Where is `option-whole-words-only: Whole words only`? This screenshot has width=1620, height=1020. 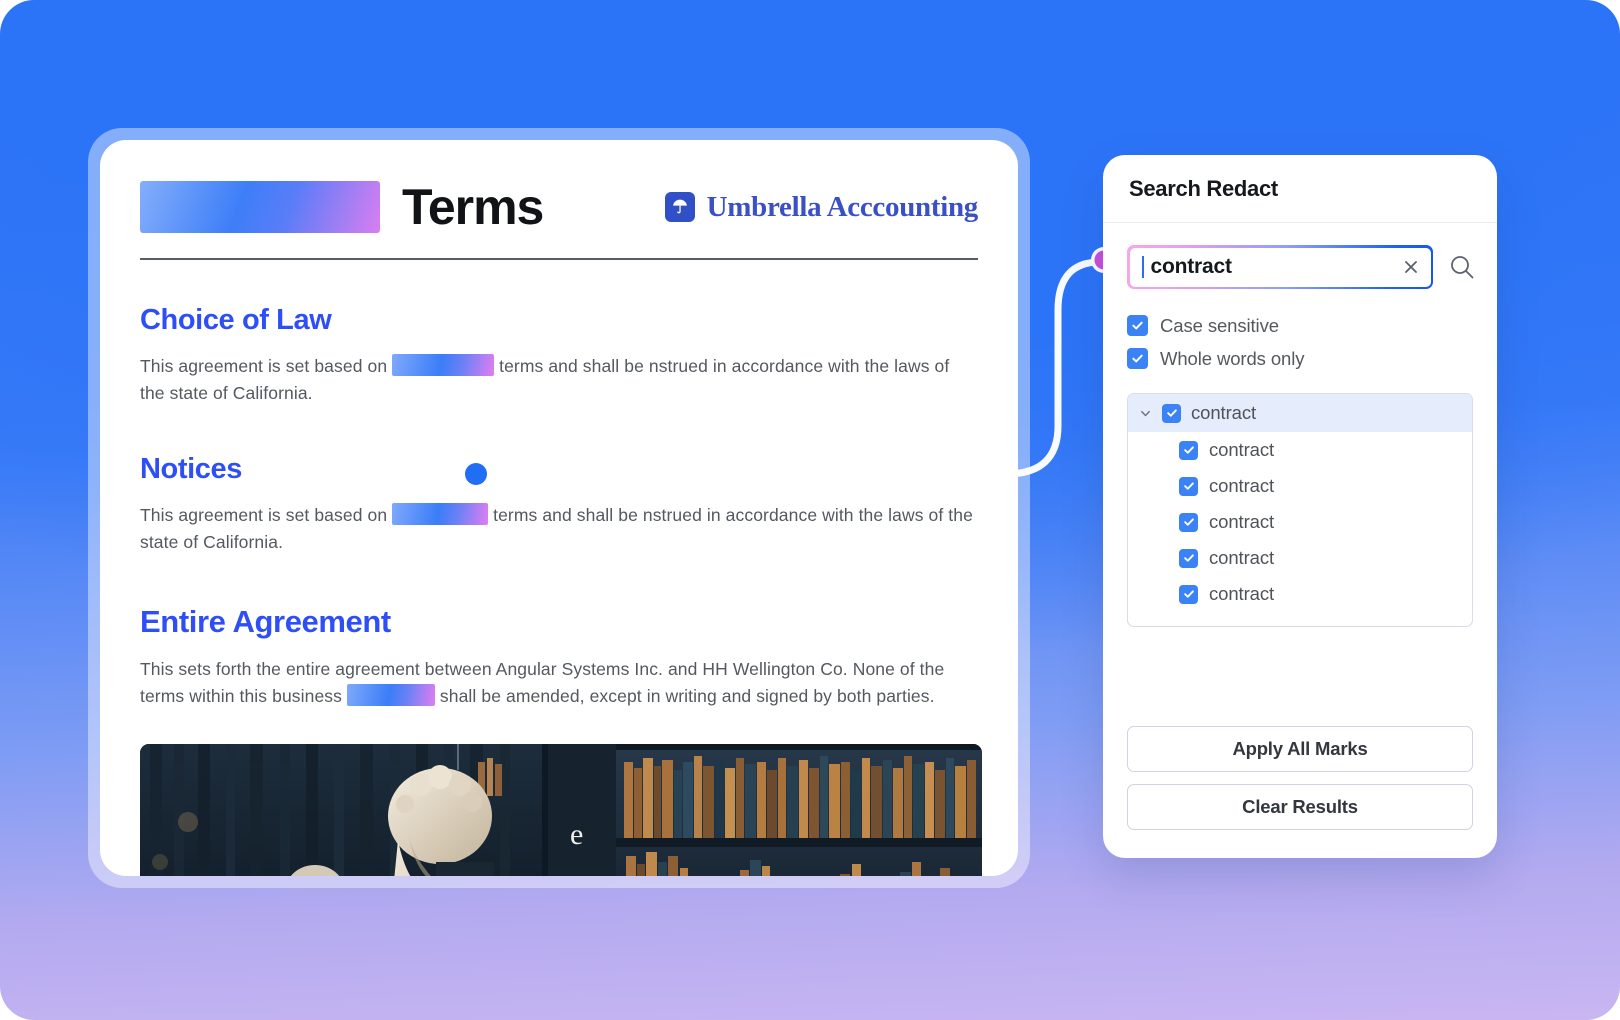
option-whole-words-only: Whole words only is located at coordinates (1300, 358).